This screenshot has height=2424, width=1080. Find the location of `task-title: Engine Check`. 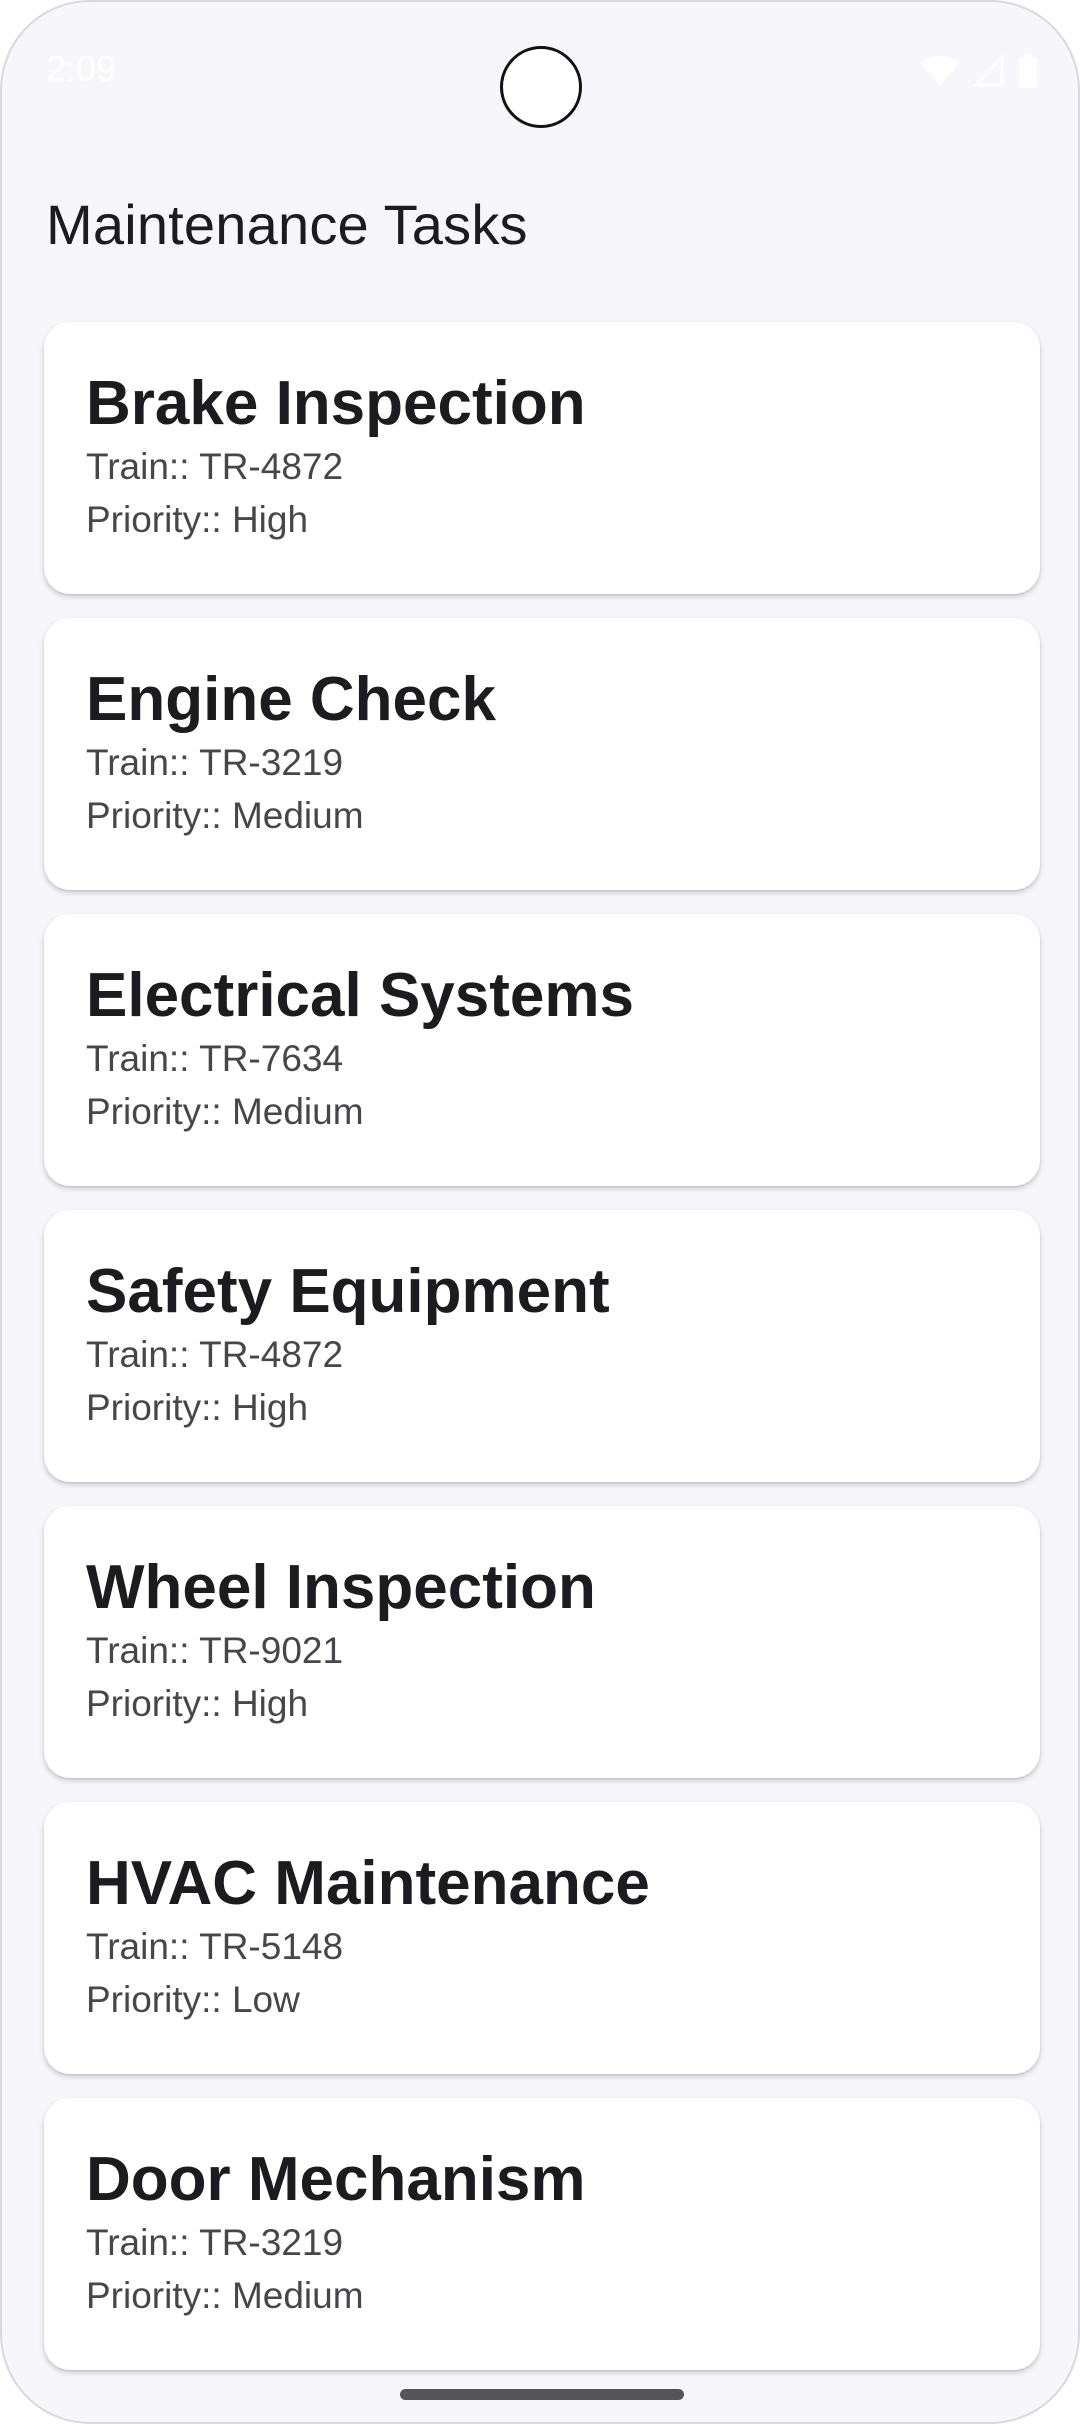

task-title: Engine Check is located at coordinates (291, 699).